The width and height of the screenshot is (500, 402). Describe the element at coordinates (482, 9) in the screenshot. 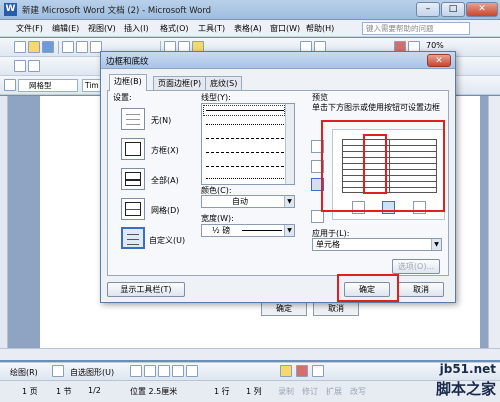

I see `close-window-button: ✕` at that location.